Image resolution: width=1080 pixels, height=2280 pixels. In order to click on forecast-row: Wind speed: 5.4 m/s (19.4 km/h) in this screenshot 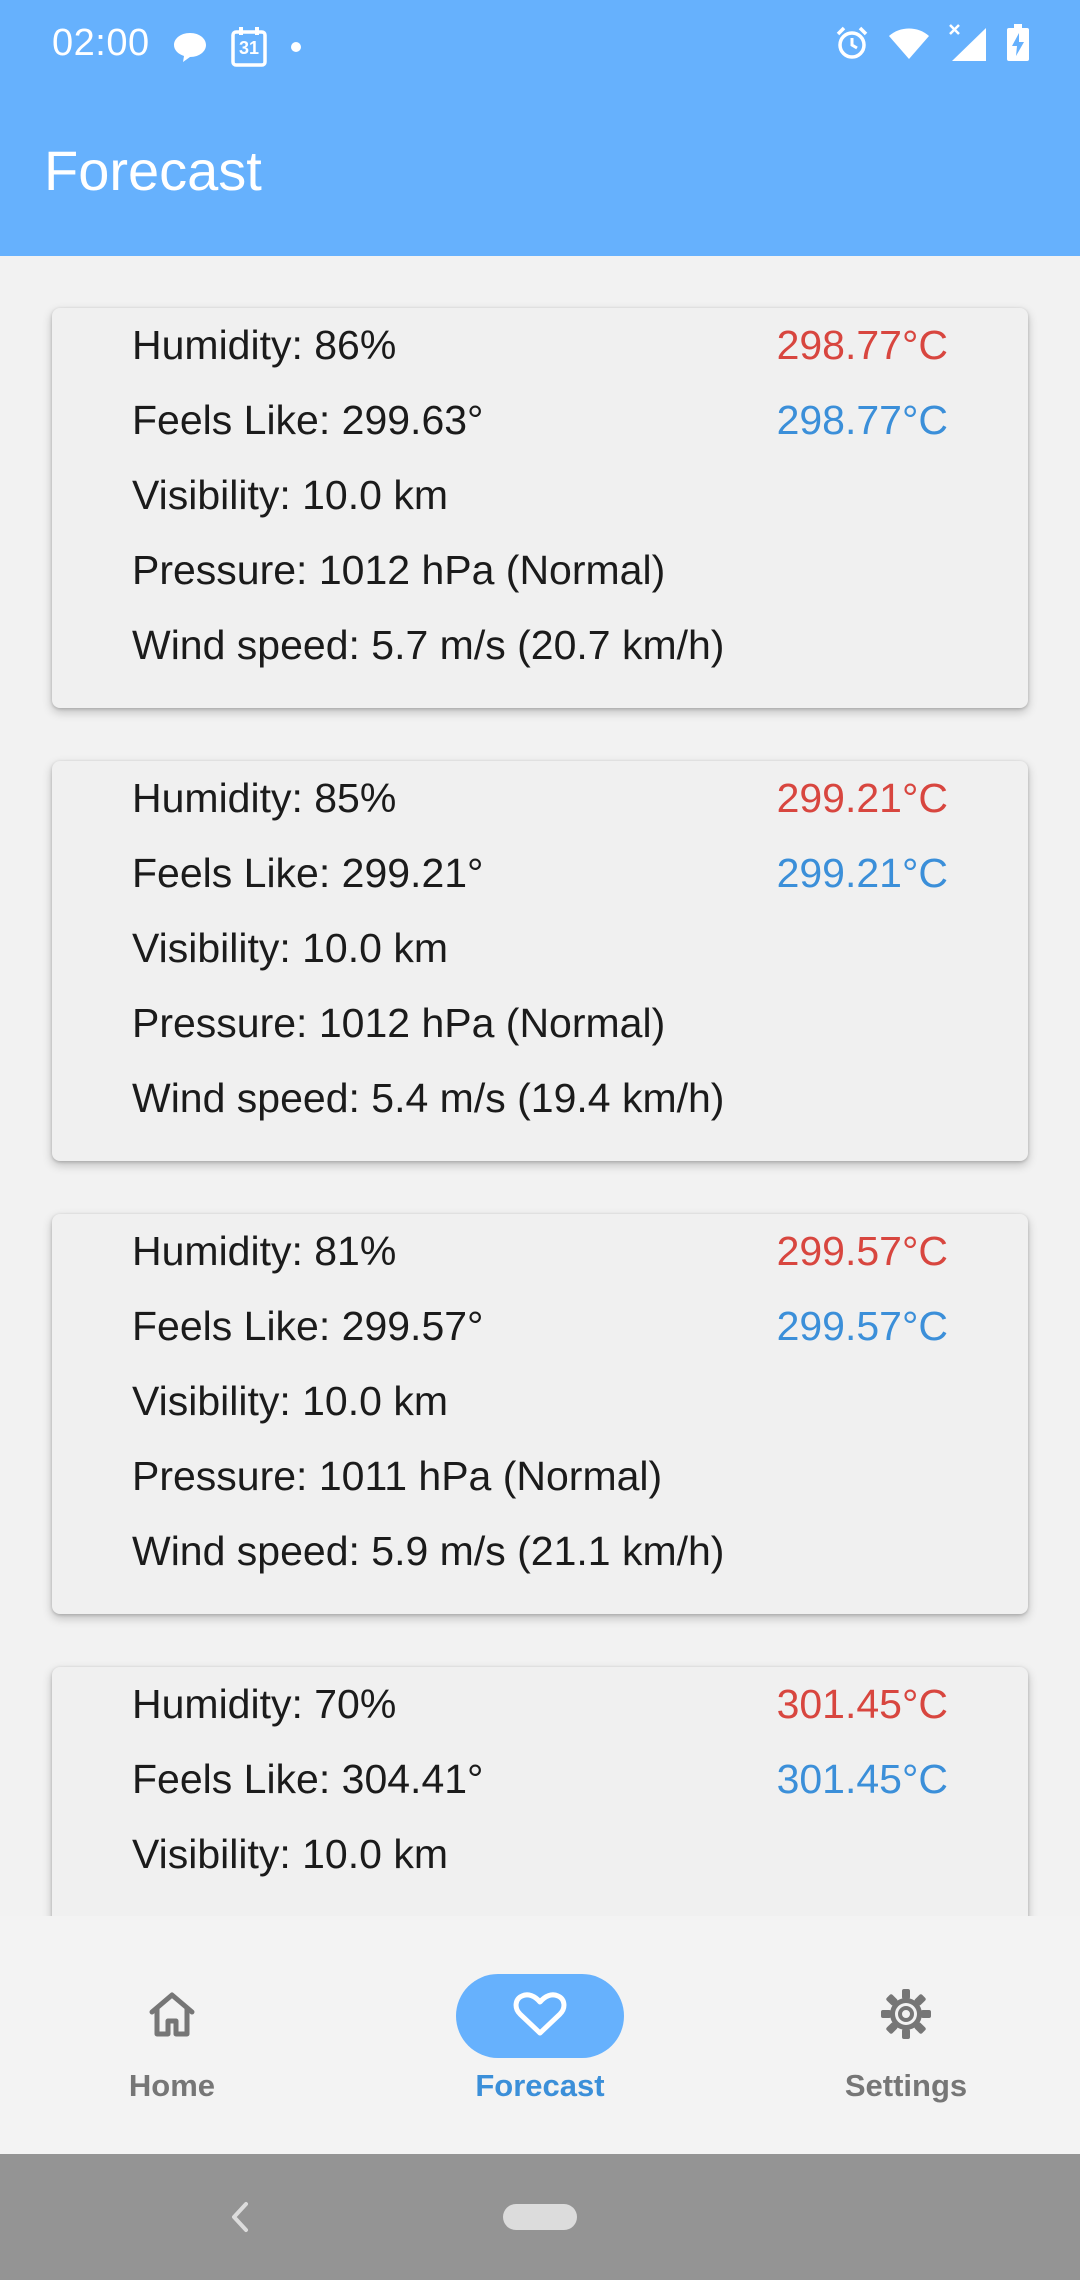, I will do `click(540, 1098)`.